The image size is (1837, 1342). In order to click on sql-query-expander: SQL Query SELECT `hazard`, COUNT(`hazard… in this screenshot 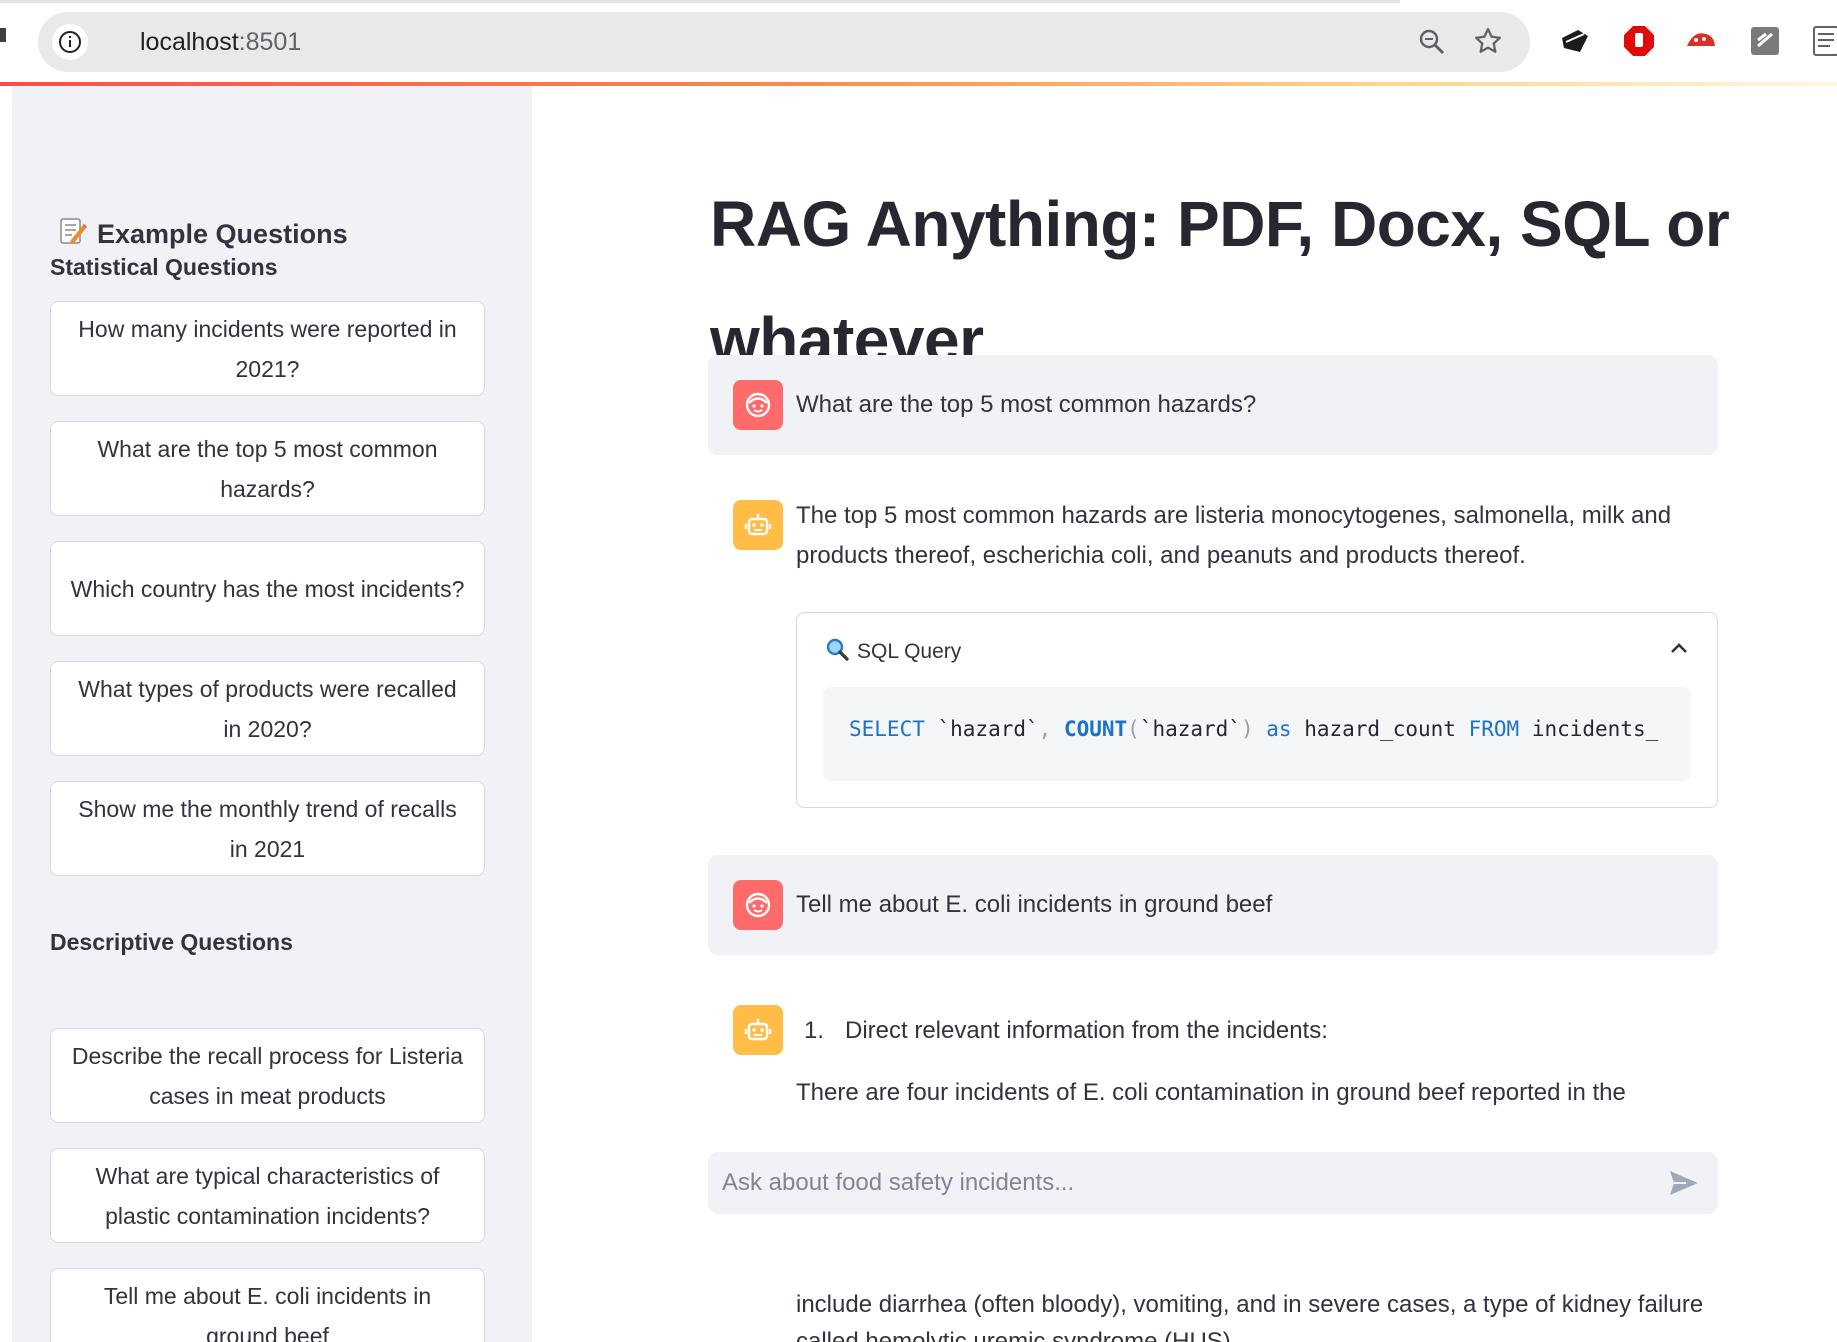, I will do `click(1257, 710)`.